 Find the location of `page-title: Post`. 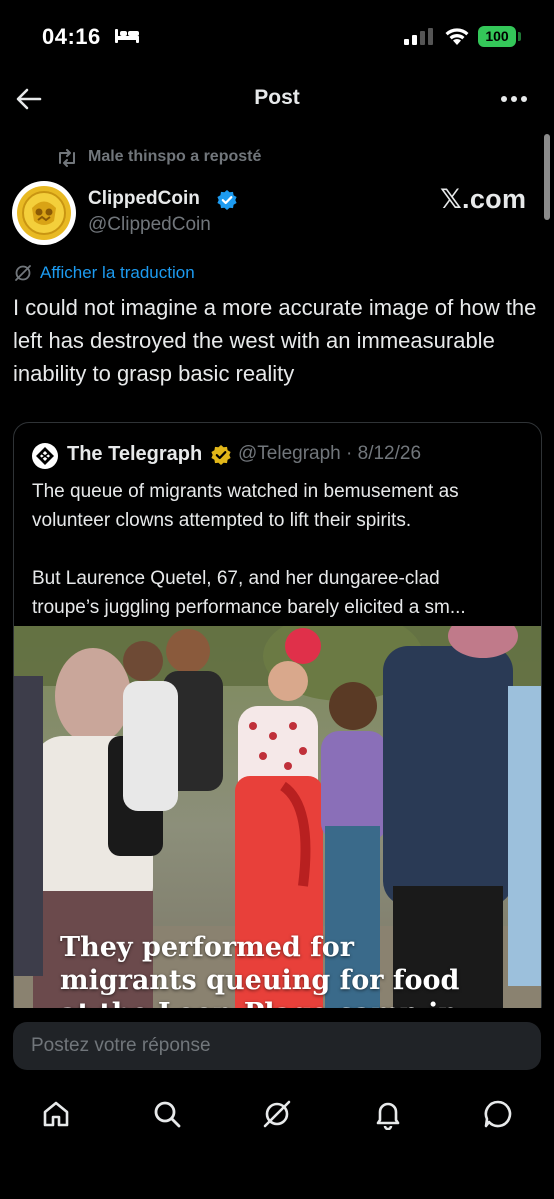

page-title: Post is located at coordinates (277, 97).